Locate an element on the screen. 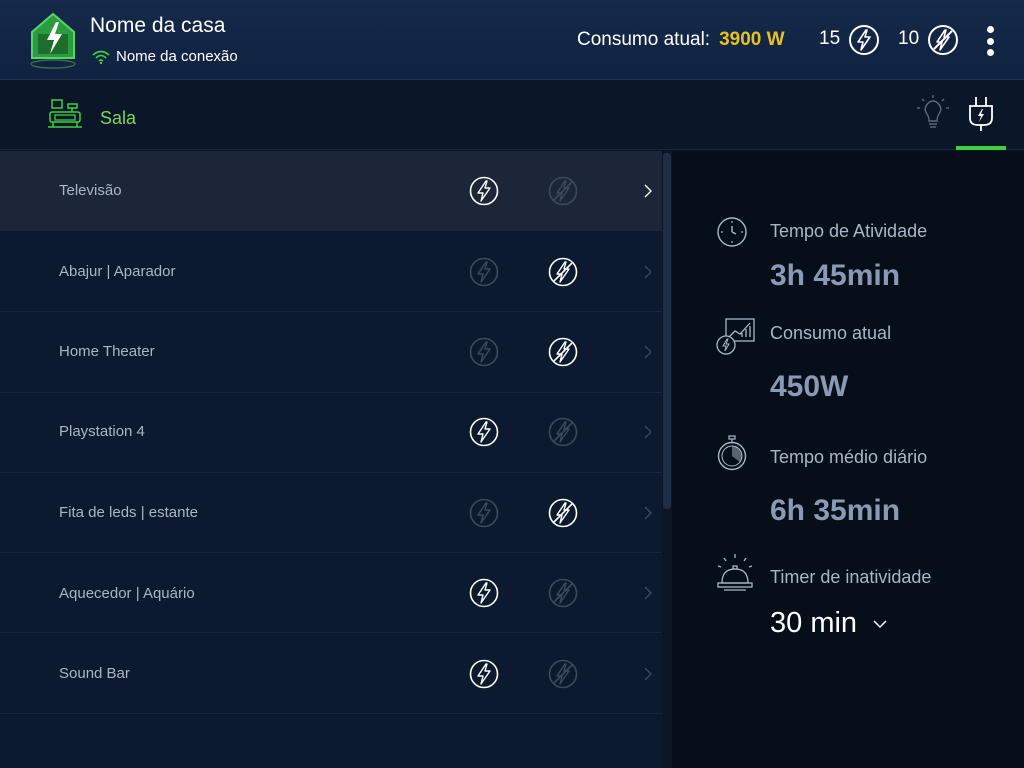  device-row-fita-leds: Fita de leds | estante is located at coordinates (331, 513).